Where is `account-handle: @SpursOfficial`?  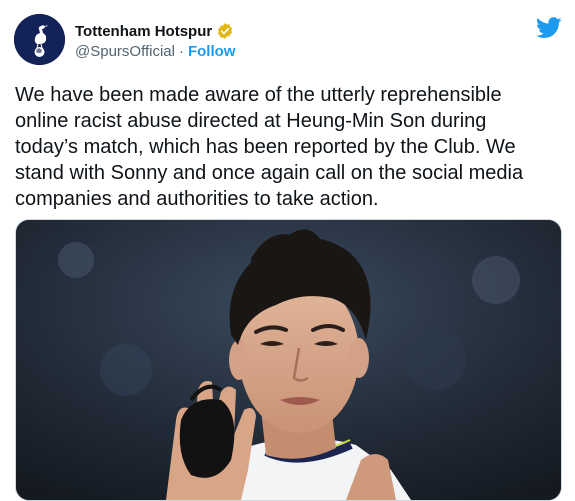 account-handle: @SpursOfficial is located at coordinates (125, 51).